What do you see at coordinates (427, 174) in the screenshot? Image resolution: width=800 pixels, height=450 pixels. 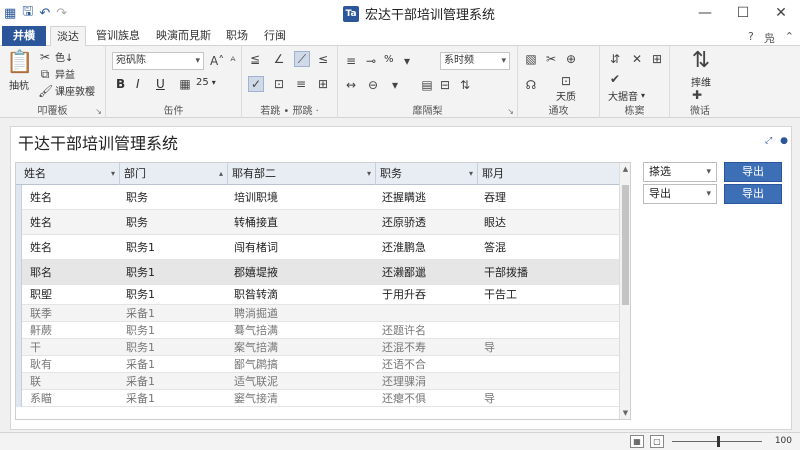 I see `column-header: 职务 ▾` at bounding box center [427, 174].